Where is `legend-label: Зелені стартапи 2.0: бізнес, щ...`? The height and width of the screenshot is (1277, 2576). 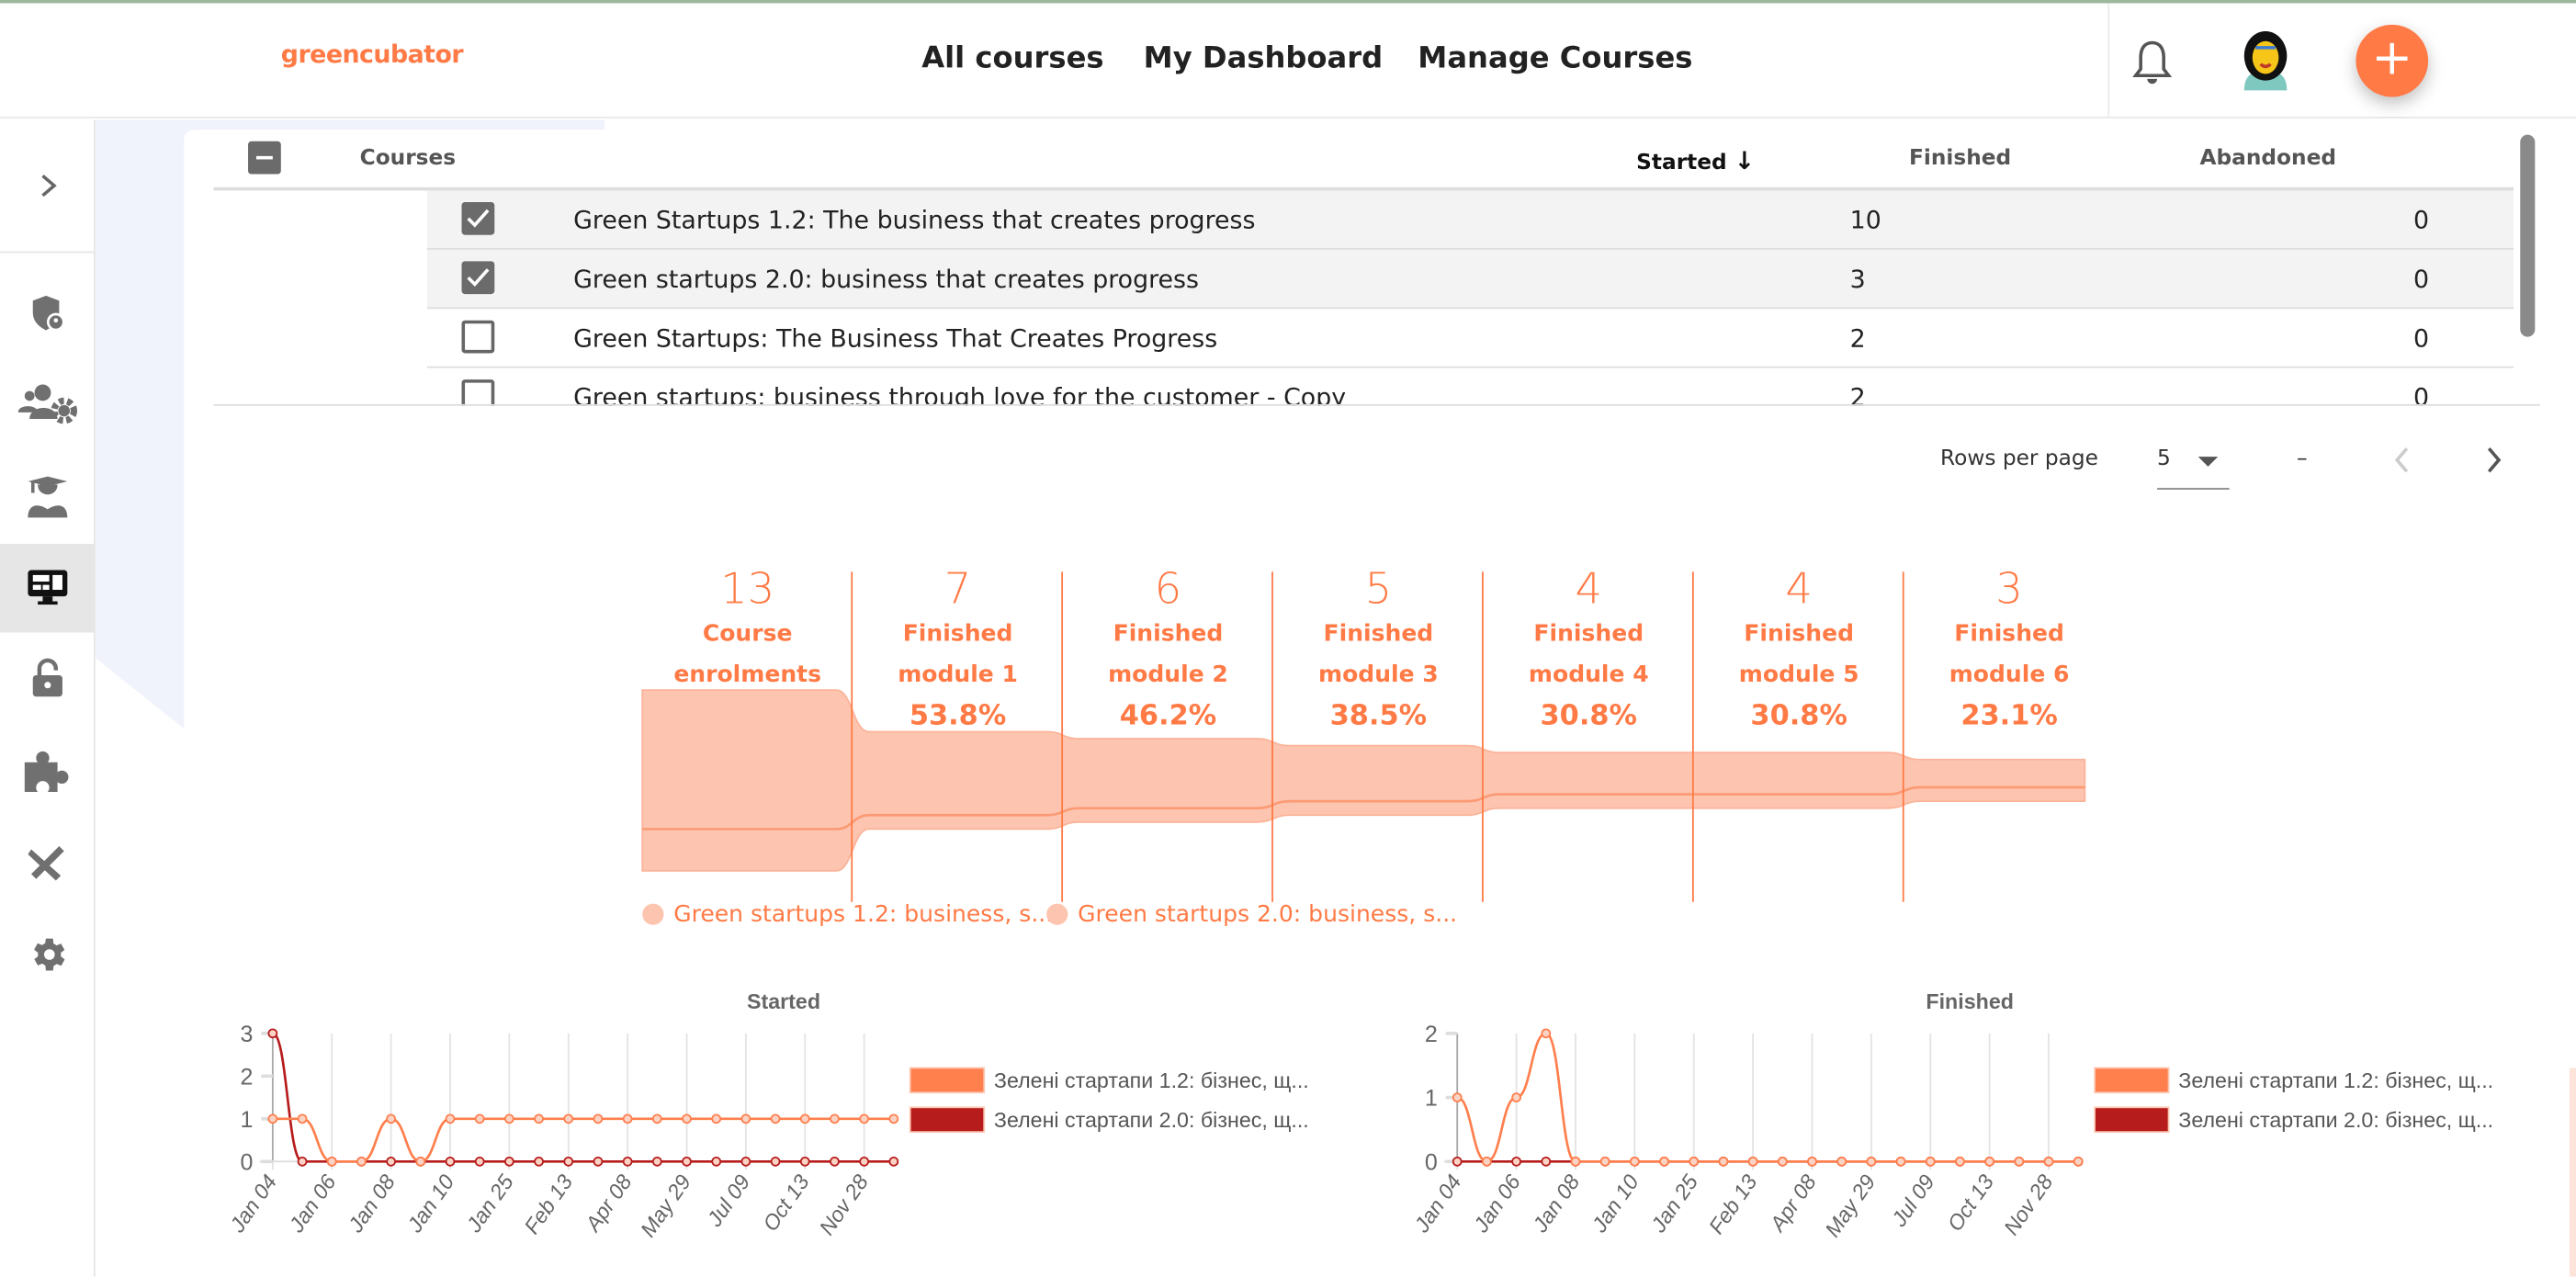 legend-label: Зелені стартапи 2.0: бізнес, щ... is located at coordinates (2335, 1120).